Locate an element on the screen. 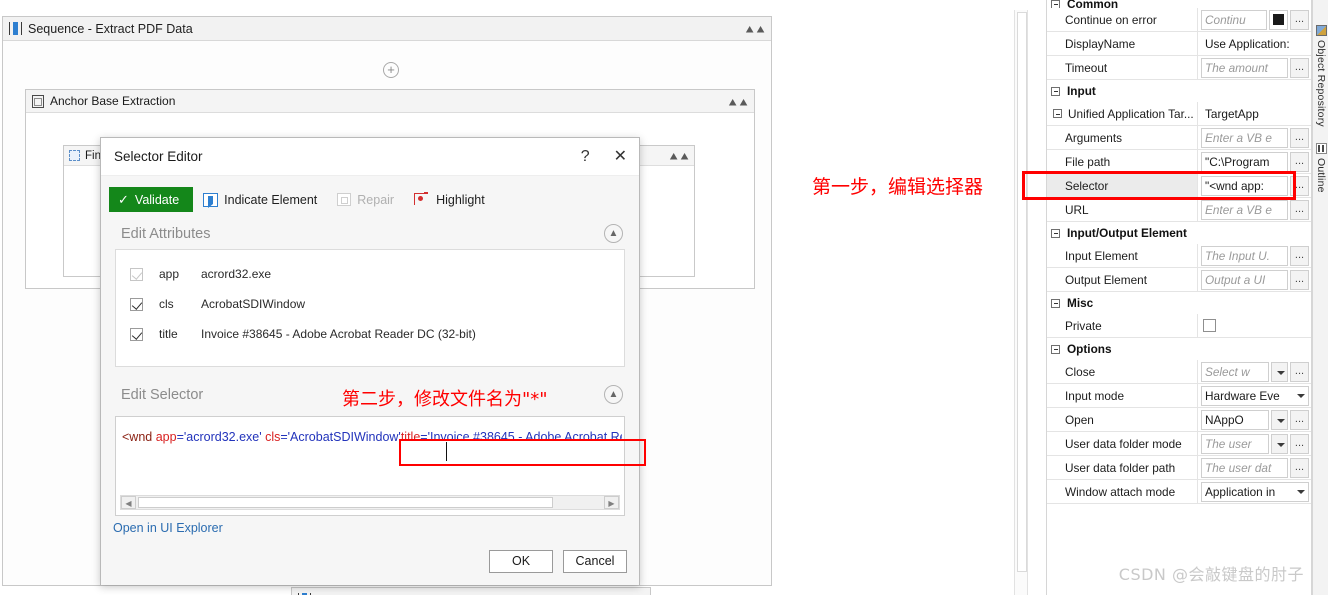 The height and width of the screenshot is (595, 1328). properties-group-common: Common is located at coordinates (1179, 4).